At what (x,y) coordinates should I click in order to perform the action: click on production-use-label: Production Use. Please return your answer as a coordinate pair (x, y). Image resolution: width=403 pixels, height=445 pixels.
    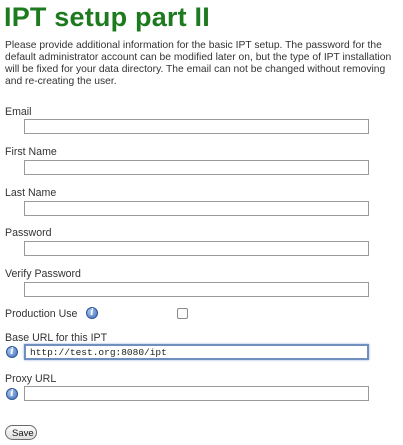
    Looking at the image, I should click on (41, 314).